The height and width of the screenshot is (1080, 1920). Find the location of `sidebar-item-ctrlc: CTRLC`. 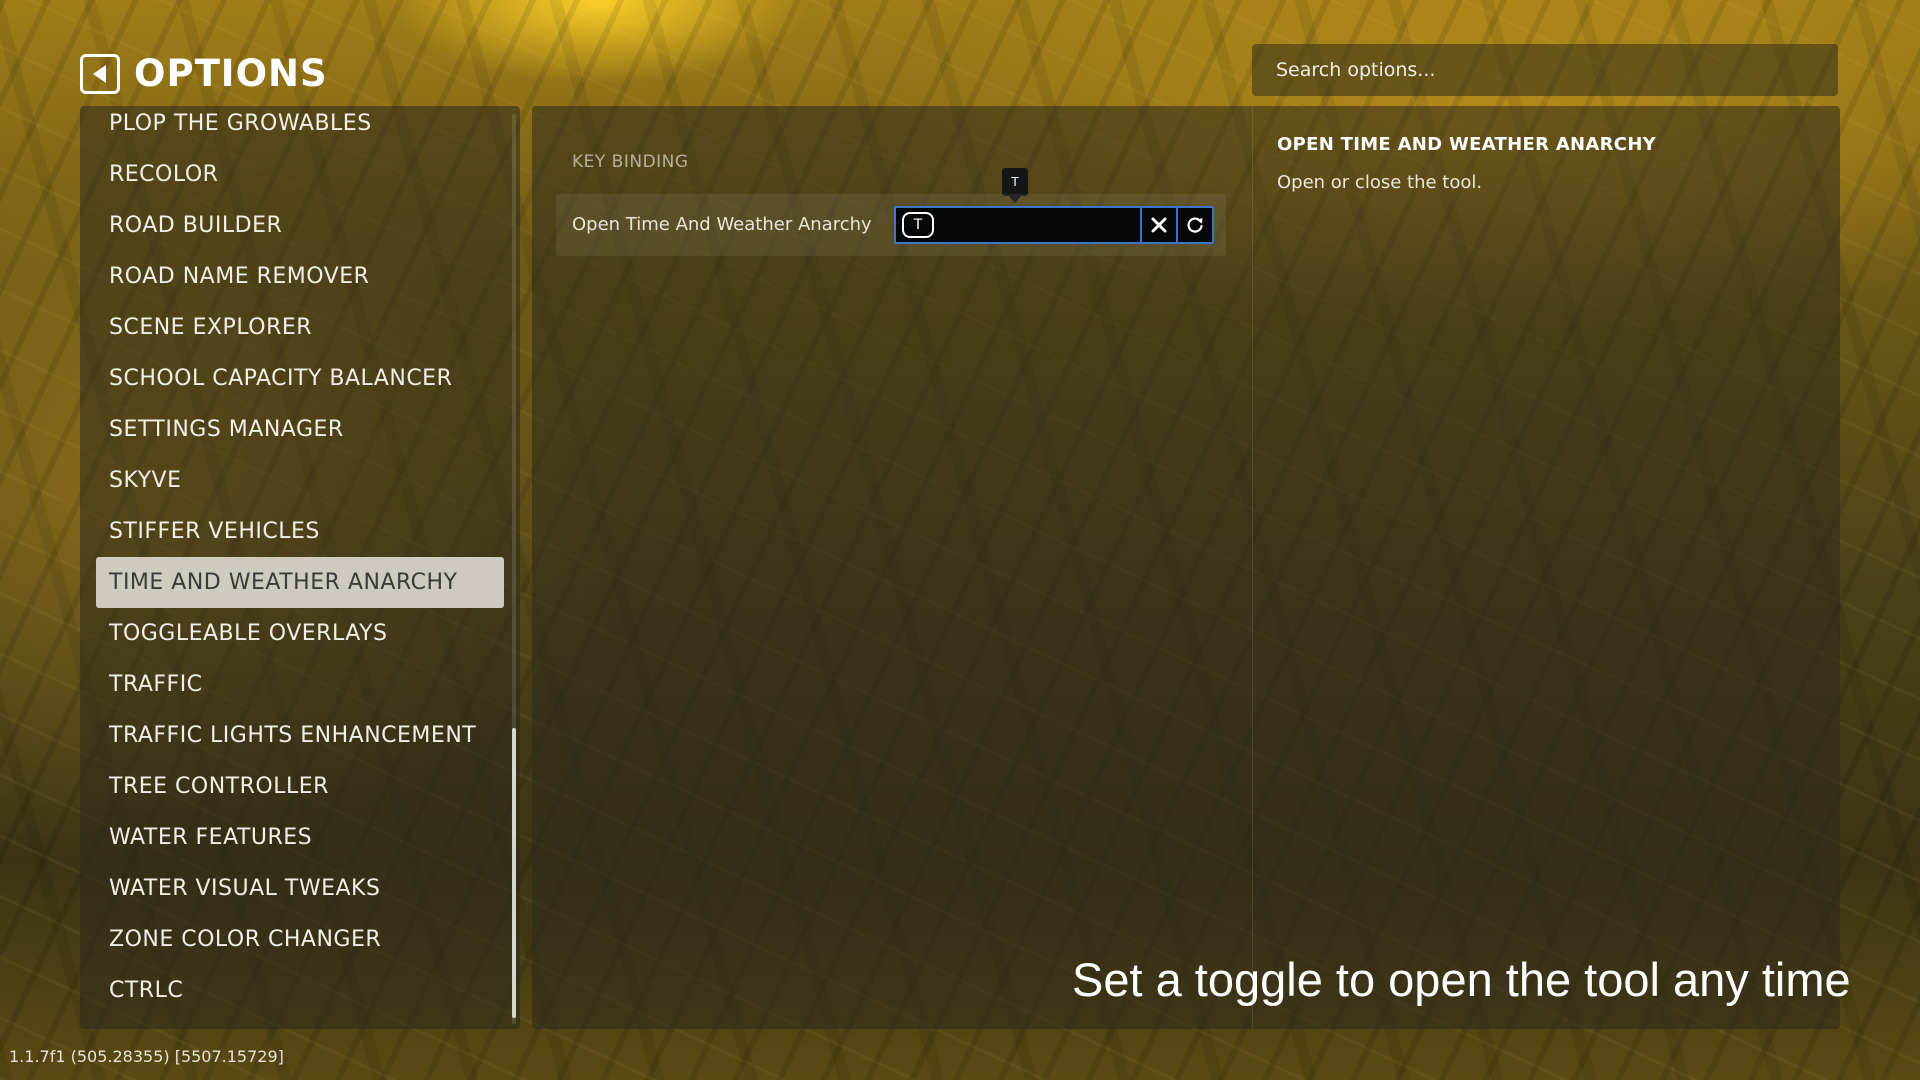

sidebar-item-ctrlc: CTRLC is located at coordinates (300, 990).